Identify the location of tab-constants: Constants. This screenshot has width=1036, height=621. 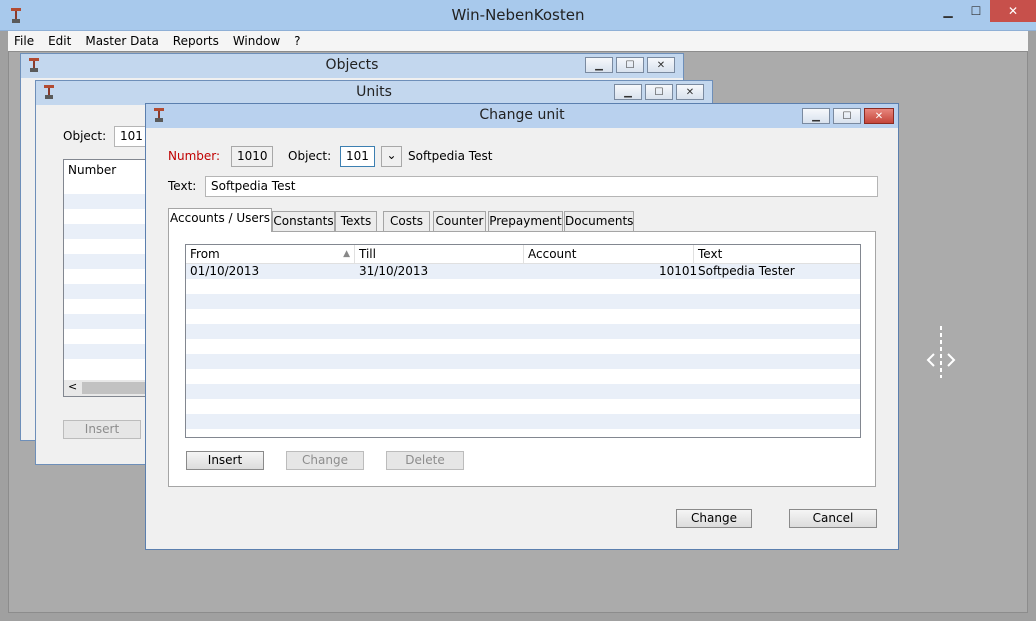
(303, 221).